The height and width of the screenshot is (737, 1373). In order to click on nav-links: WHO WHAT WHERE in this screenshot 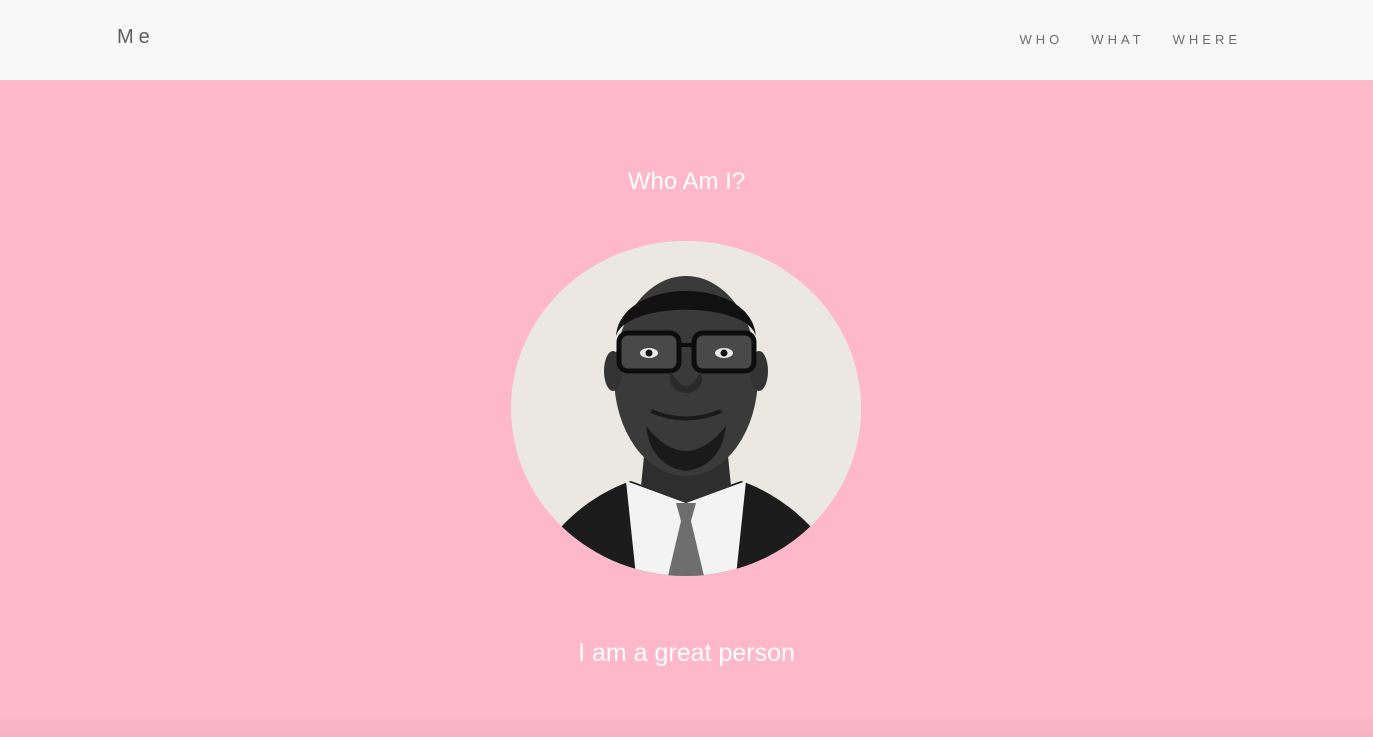, I will do `click(1116, 39)`.